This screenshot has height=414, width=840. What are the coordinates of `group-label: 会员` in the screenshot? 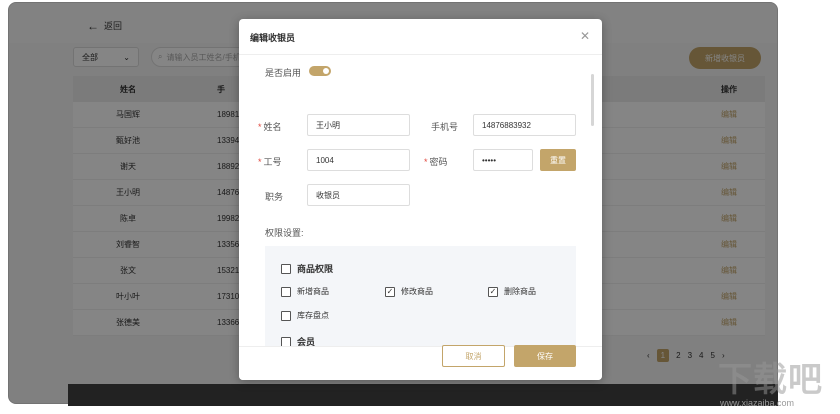 It's located at (306, 341).